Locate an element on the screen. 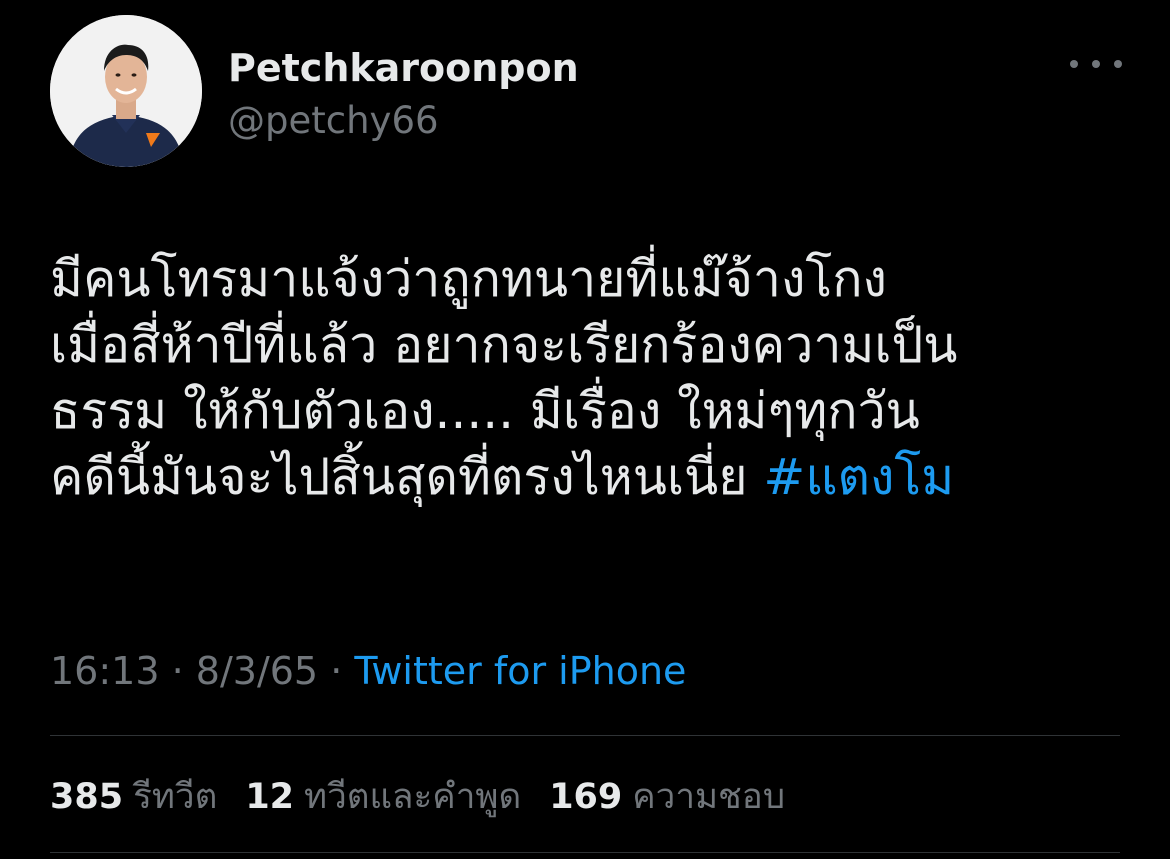 This screenshot has width=1170, height=859. tweet-stats: 385 รีทวีต 12 ทวีตและคำพูด 169 ความชอบ is located at coordinates (417, 797).